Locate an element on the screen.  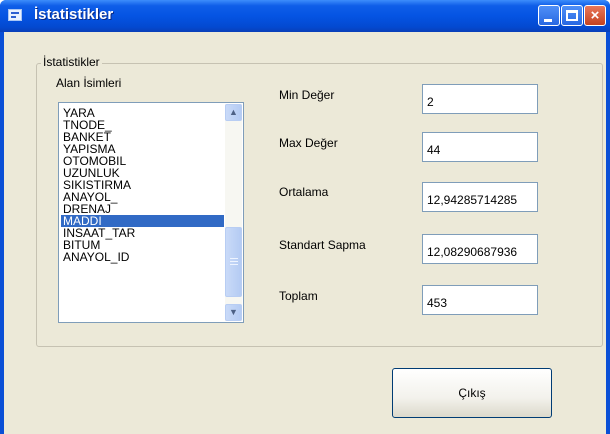
groupbox-title: İstatistikler is located at coordinates (71, 62).